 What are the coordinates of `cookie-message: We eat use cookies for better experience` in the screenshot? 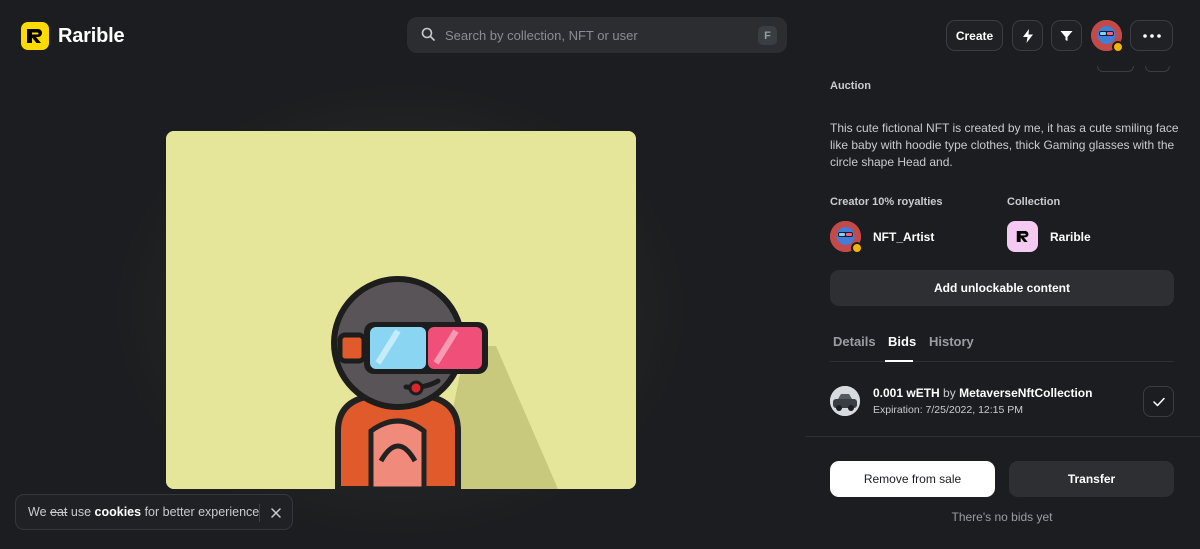 It's located at (143, 512).